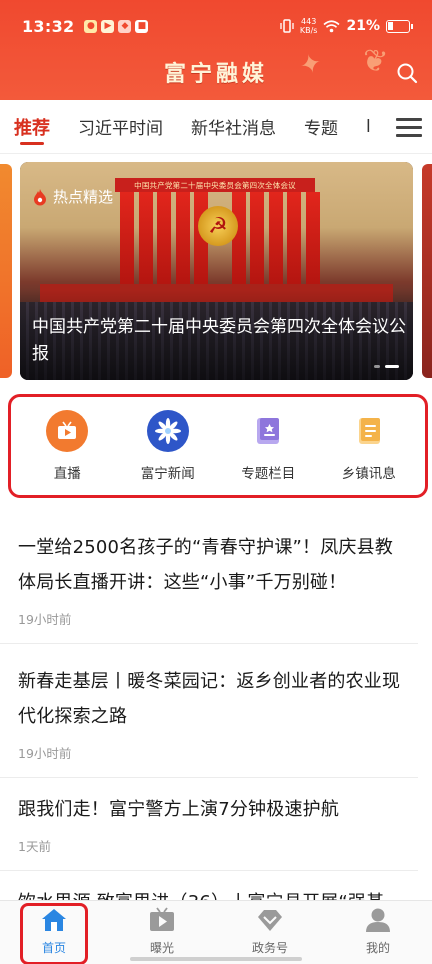 The height and width of the screenshot is (964, 432). Describe the element at coordinates (142, 26) in the screenshot. I see `notification-app-icon: ■` at that location.